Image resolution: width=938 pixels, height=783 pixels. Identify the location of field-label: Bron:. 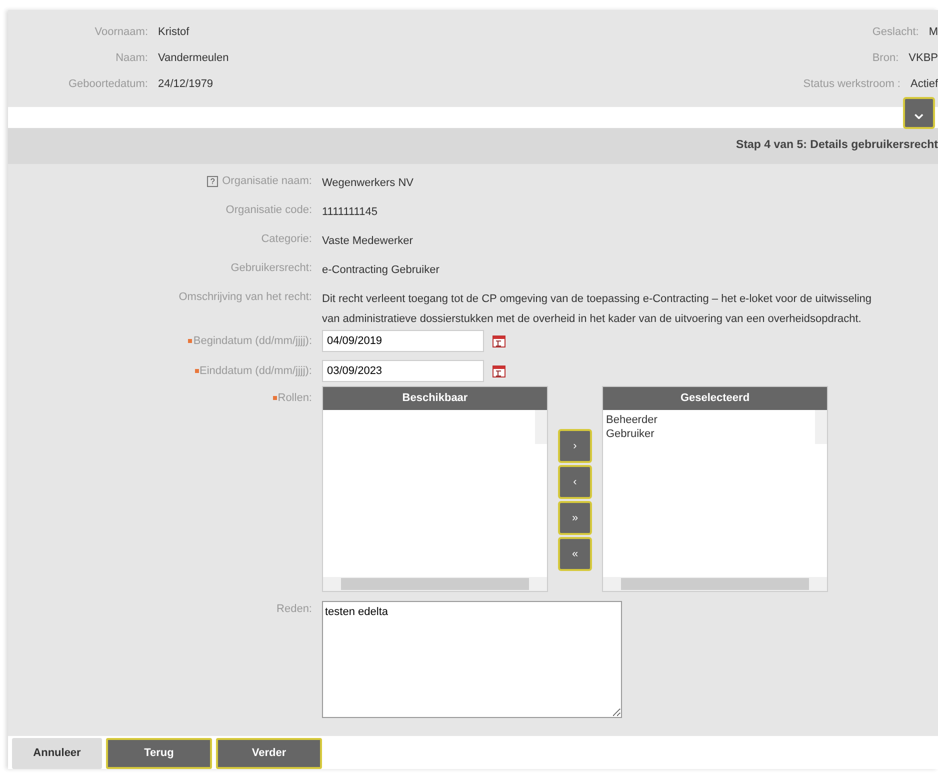
(885, 58).